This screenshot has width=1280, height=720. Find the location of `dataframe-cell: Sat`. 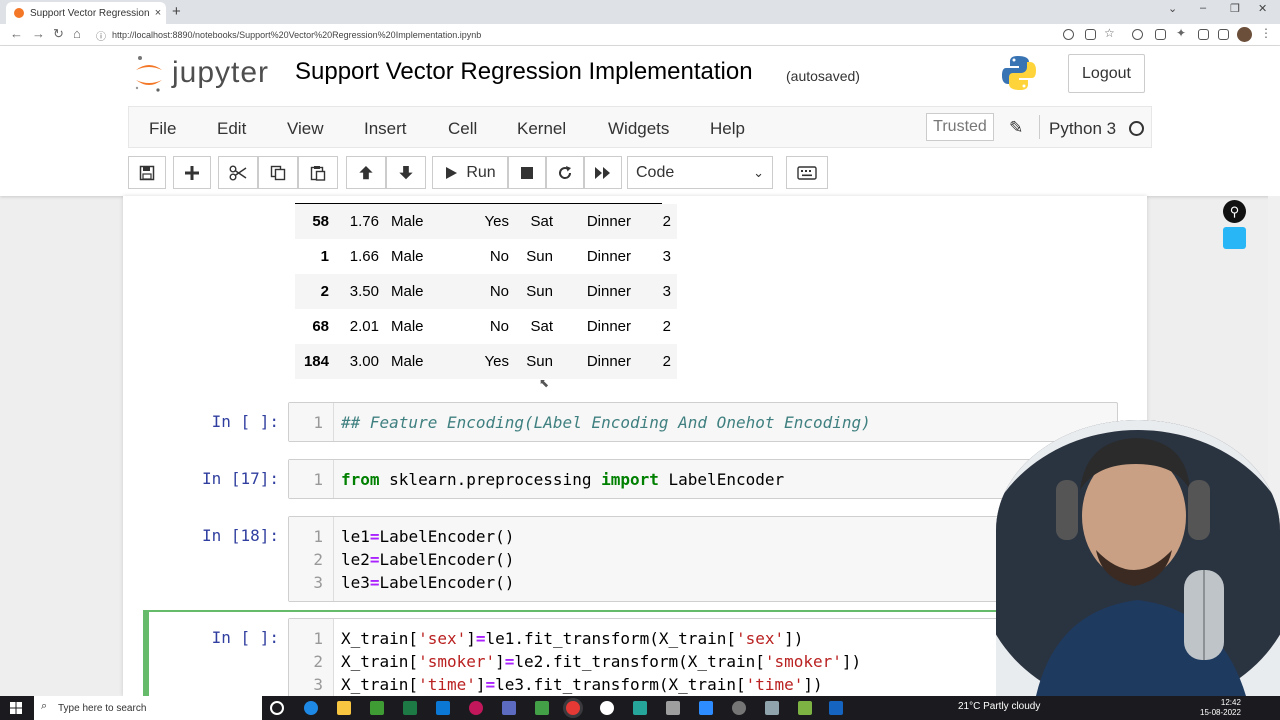

dataframe-cell: Sat is located at coordinates (541, 221).